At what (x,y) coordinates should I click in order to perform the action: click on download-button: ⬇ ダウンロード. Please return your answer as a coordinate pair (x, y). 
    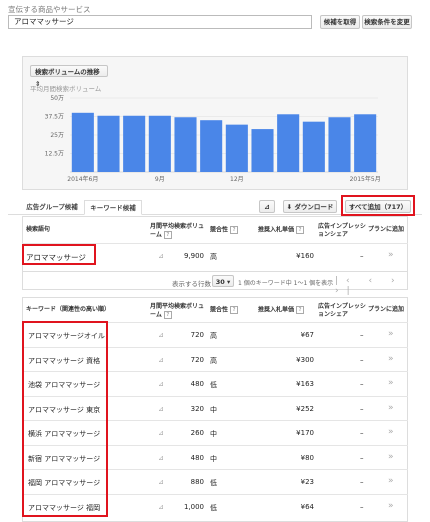
    Looking at the image, I should click on (310, 206).